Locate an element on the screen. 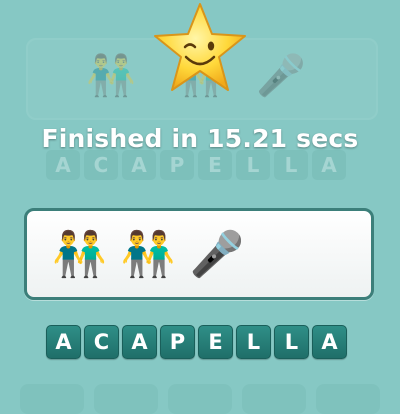 The image size is (400, 414). ghost-two-men-icon: 👬 is located at coordinates (111, 76).